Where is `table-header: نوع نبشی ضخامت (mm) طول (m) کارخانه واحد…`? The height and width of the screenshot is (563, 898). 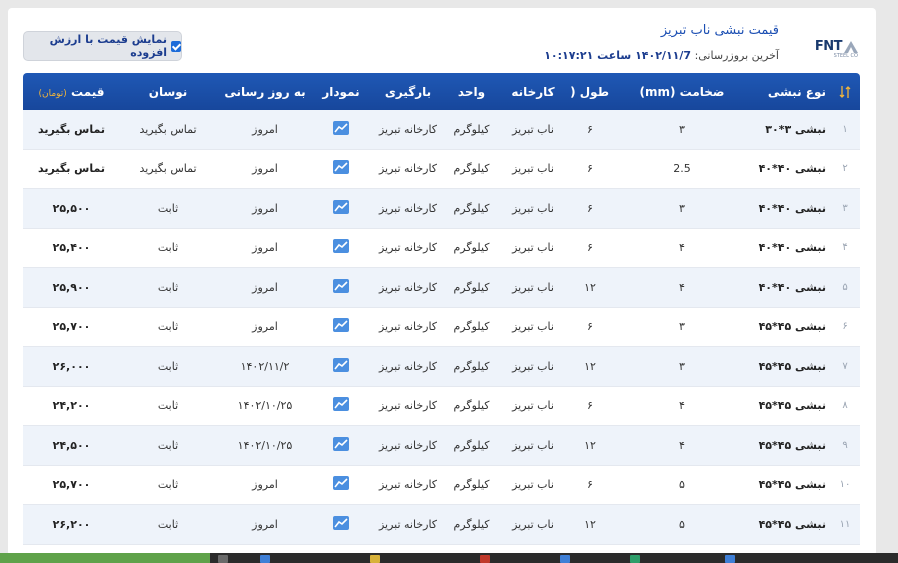
table-header: نوع نبشی ضخامت (mm) طول (m) کارخانه واحد… is located at coordinates (441, 91).